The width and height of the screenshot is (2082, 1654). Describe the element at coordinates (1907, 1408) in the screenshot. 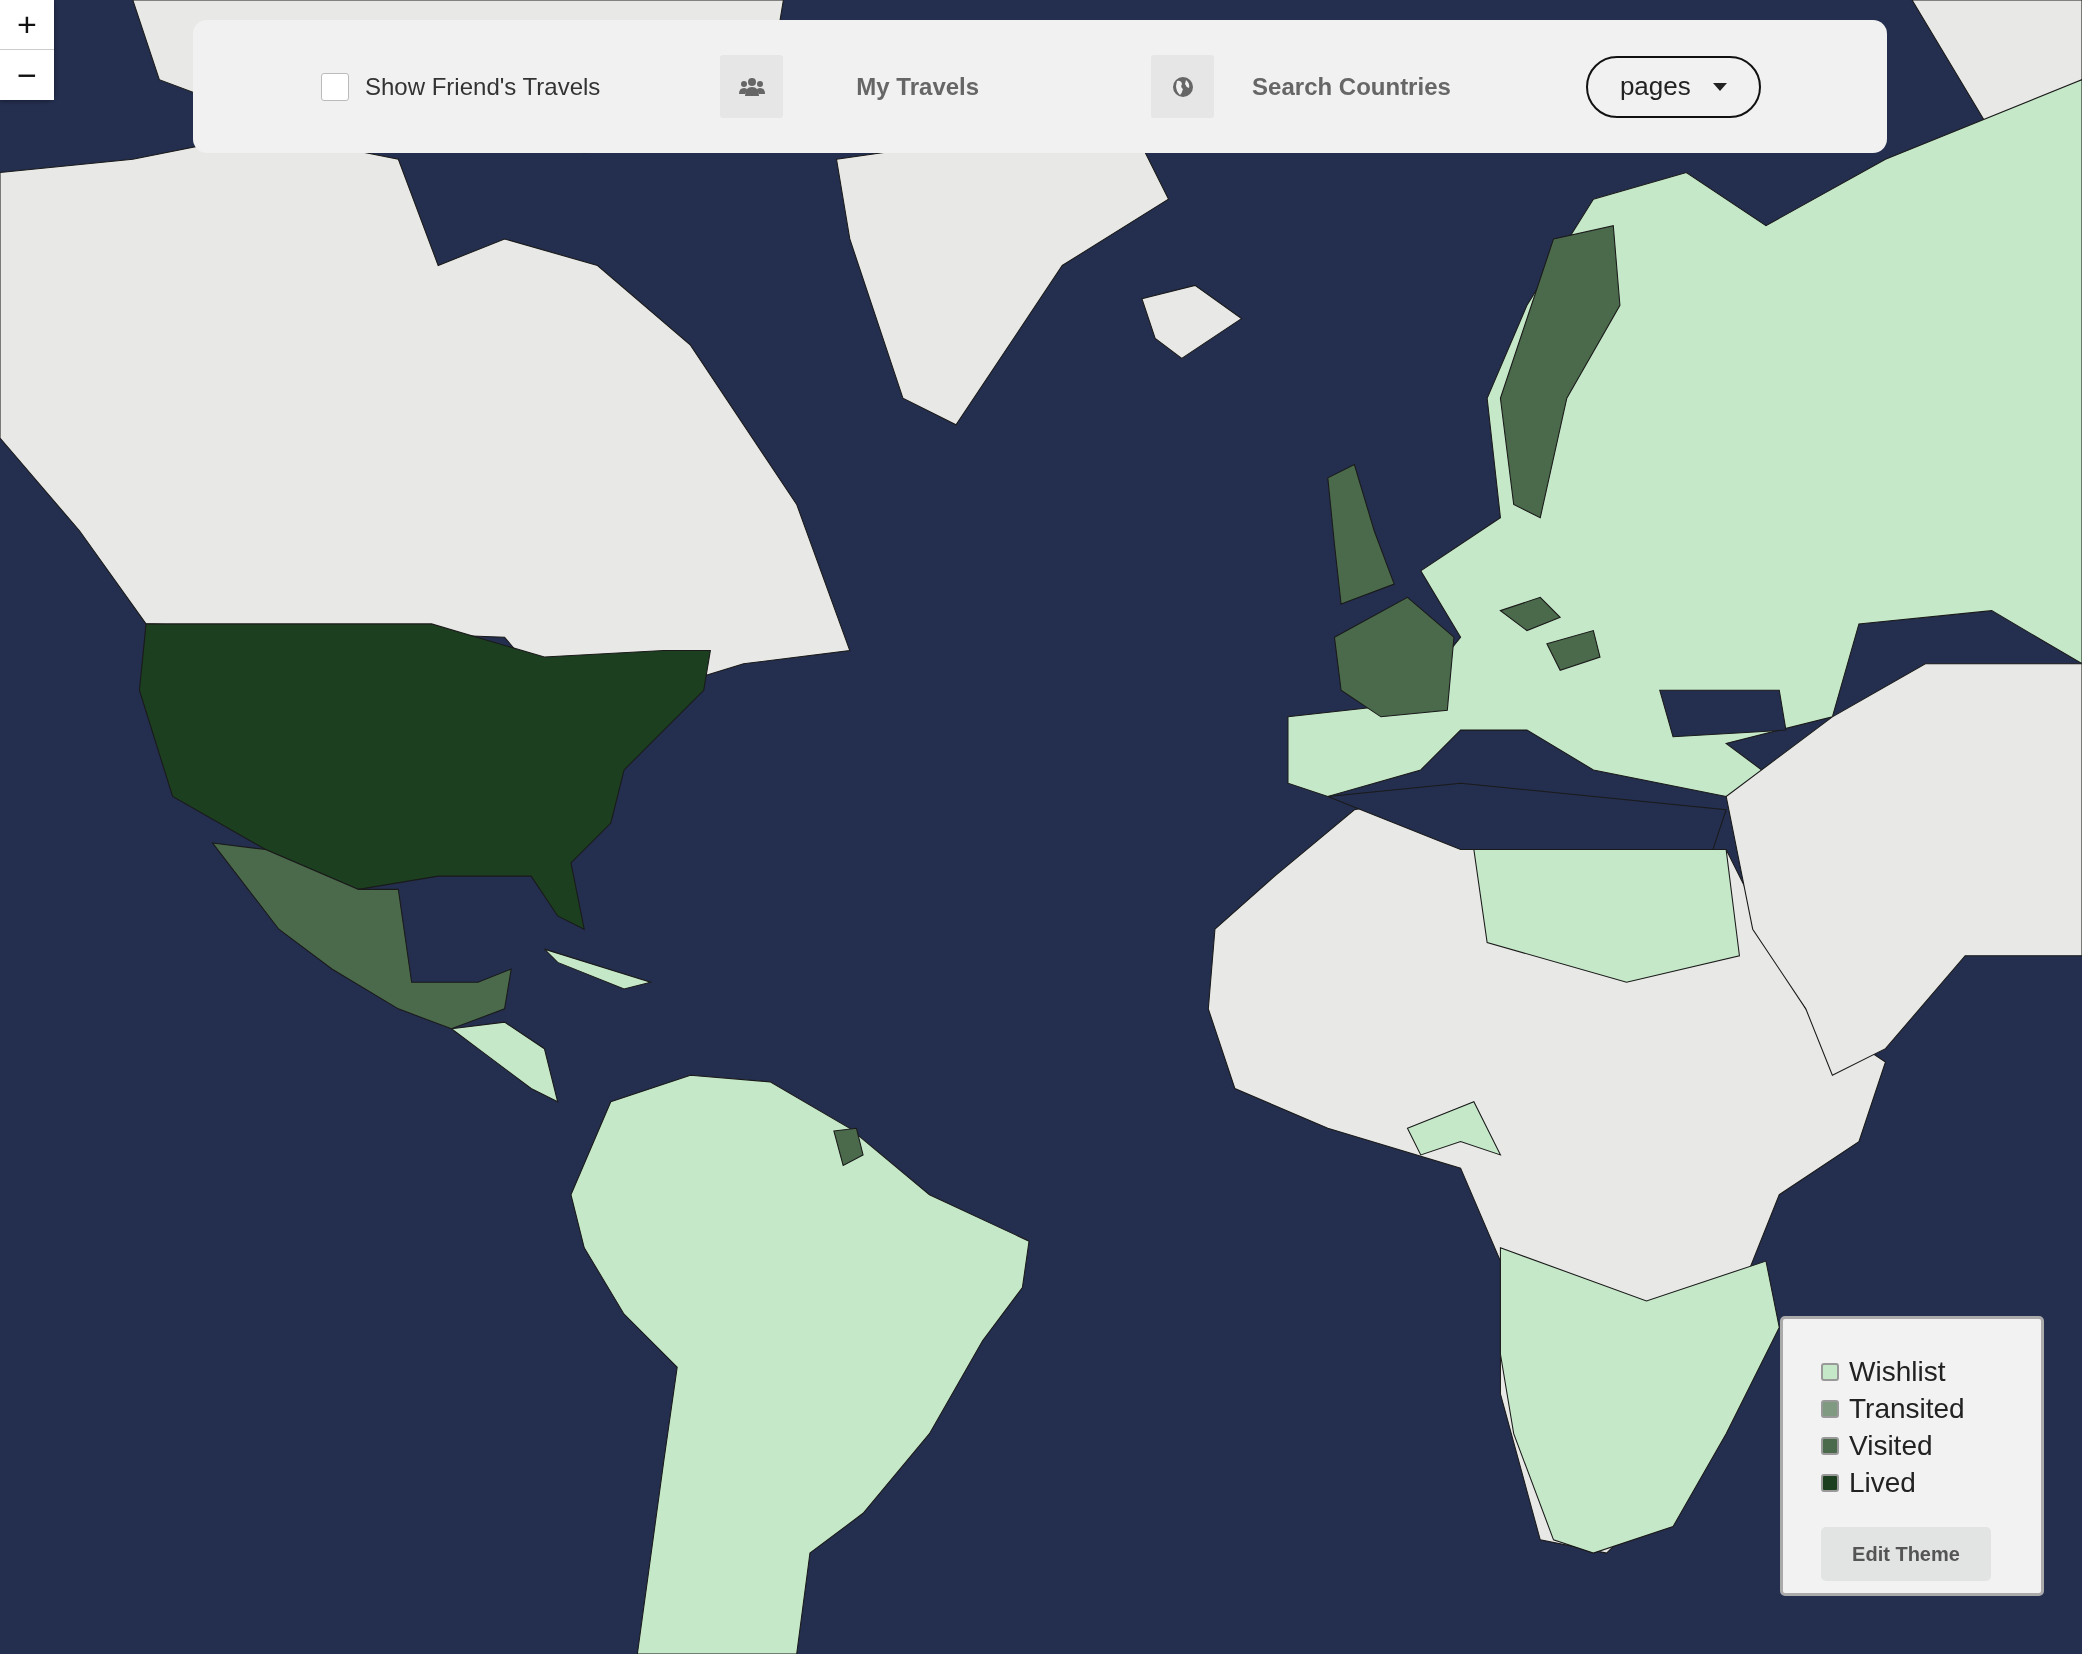

I see `legend-label: Transited` at that location.